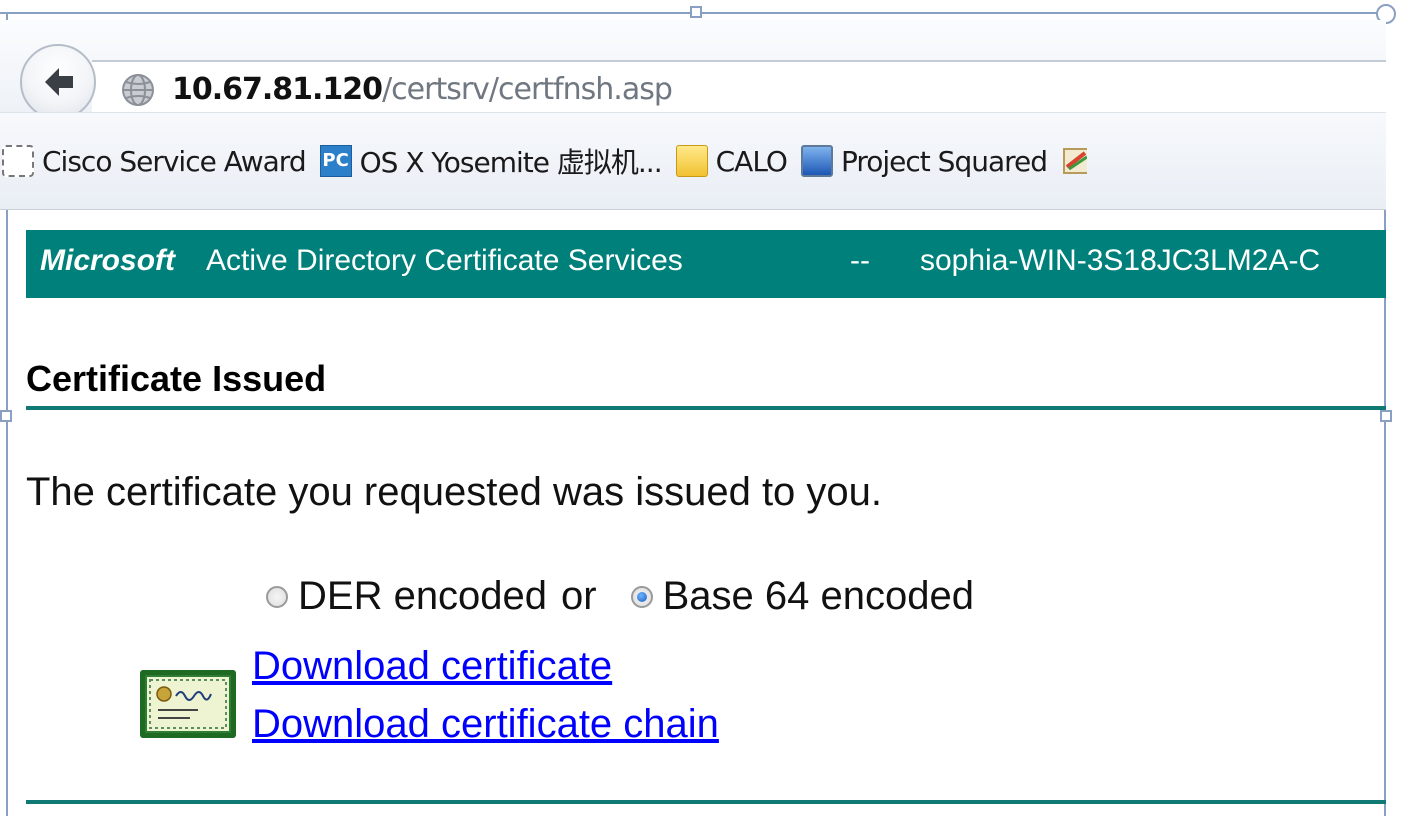 The width and height of the screenshot is (1404, 816). I want to click on folder-icon, so click(691, 161).